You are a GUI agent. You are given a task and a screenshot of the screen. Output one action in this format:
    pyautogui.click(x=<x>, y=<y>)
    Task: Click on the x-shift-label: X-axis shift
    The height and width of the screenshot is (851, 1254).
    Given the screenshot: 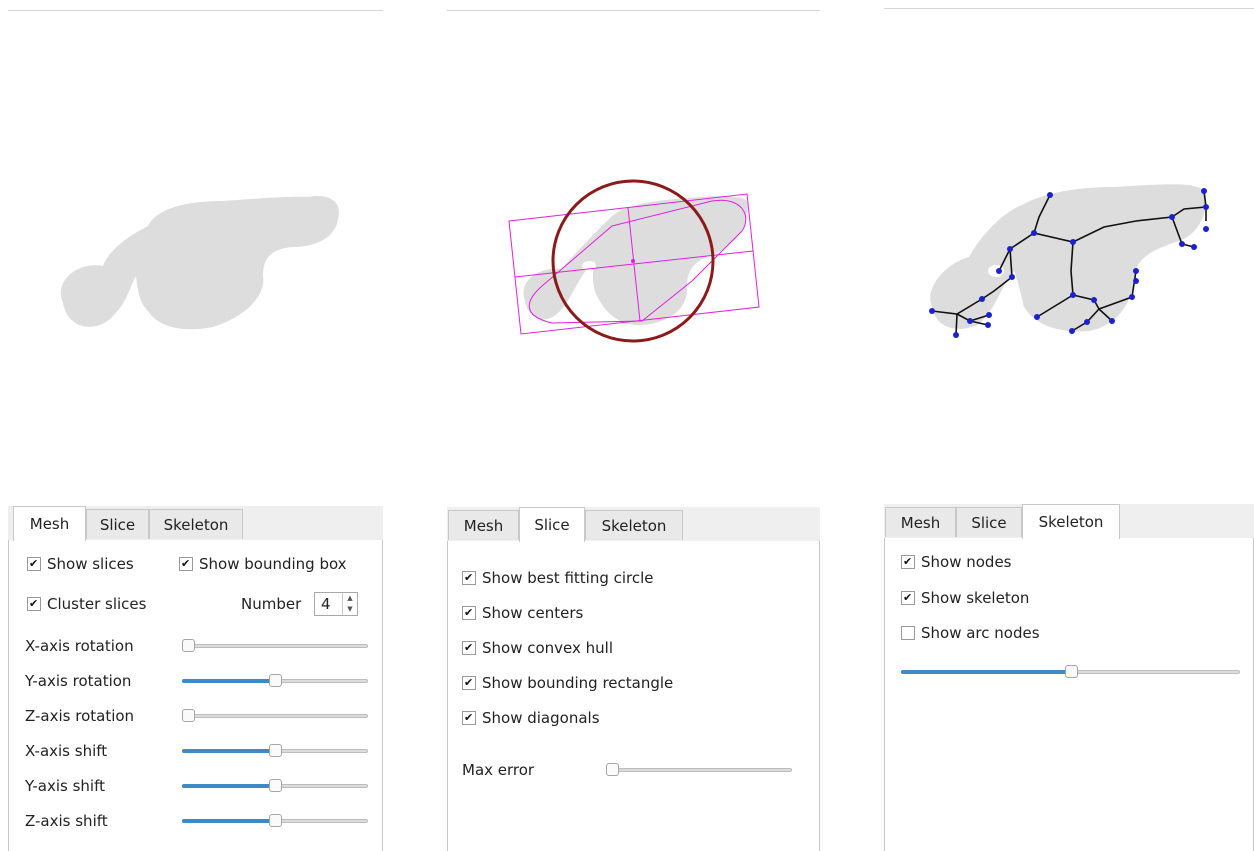 What is the action you would take?
    pyautogui.click(x=66, y=751)
    